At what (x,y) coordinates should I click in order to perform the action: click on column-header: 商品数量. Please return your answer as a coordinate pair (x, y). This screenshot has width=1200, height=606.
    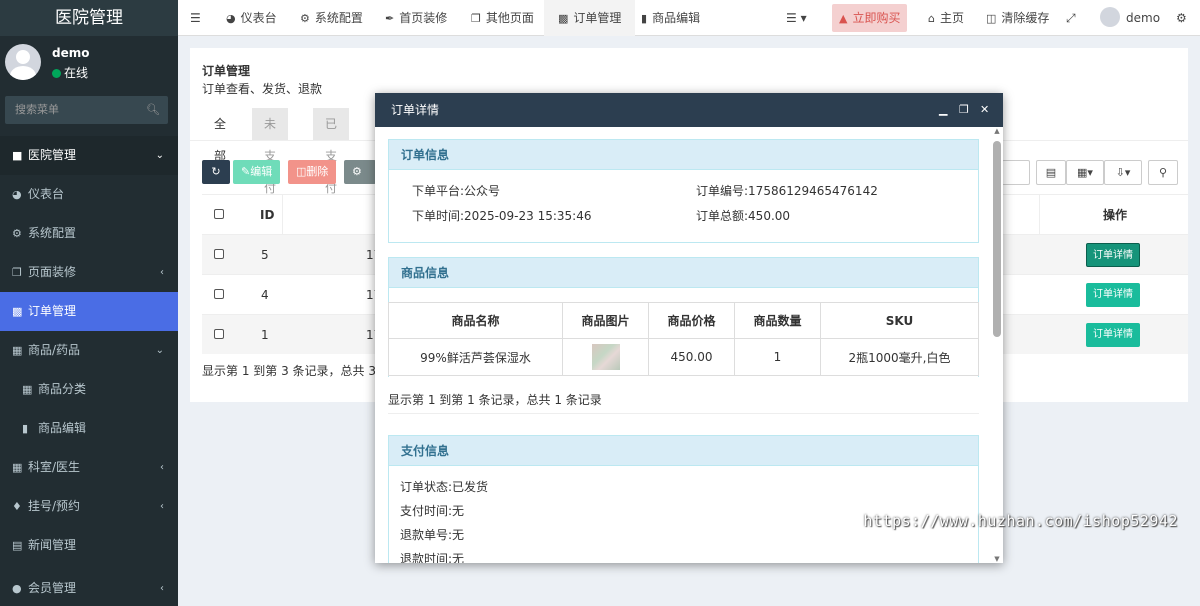
    Looking at the image, I should click on (777, 320).